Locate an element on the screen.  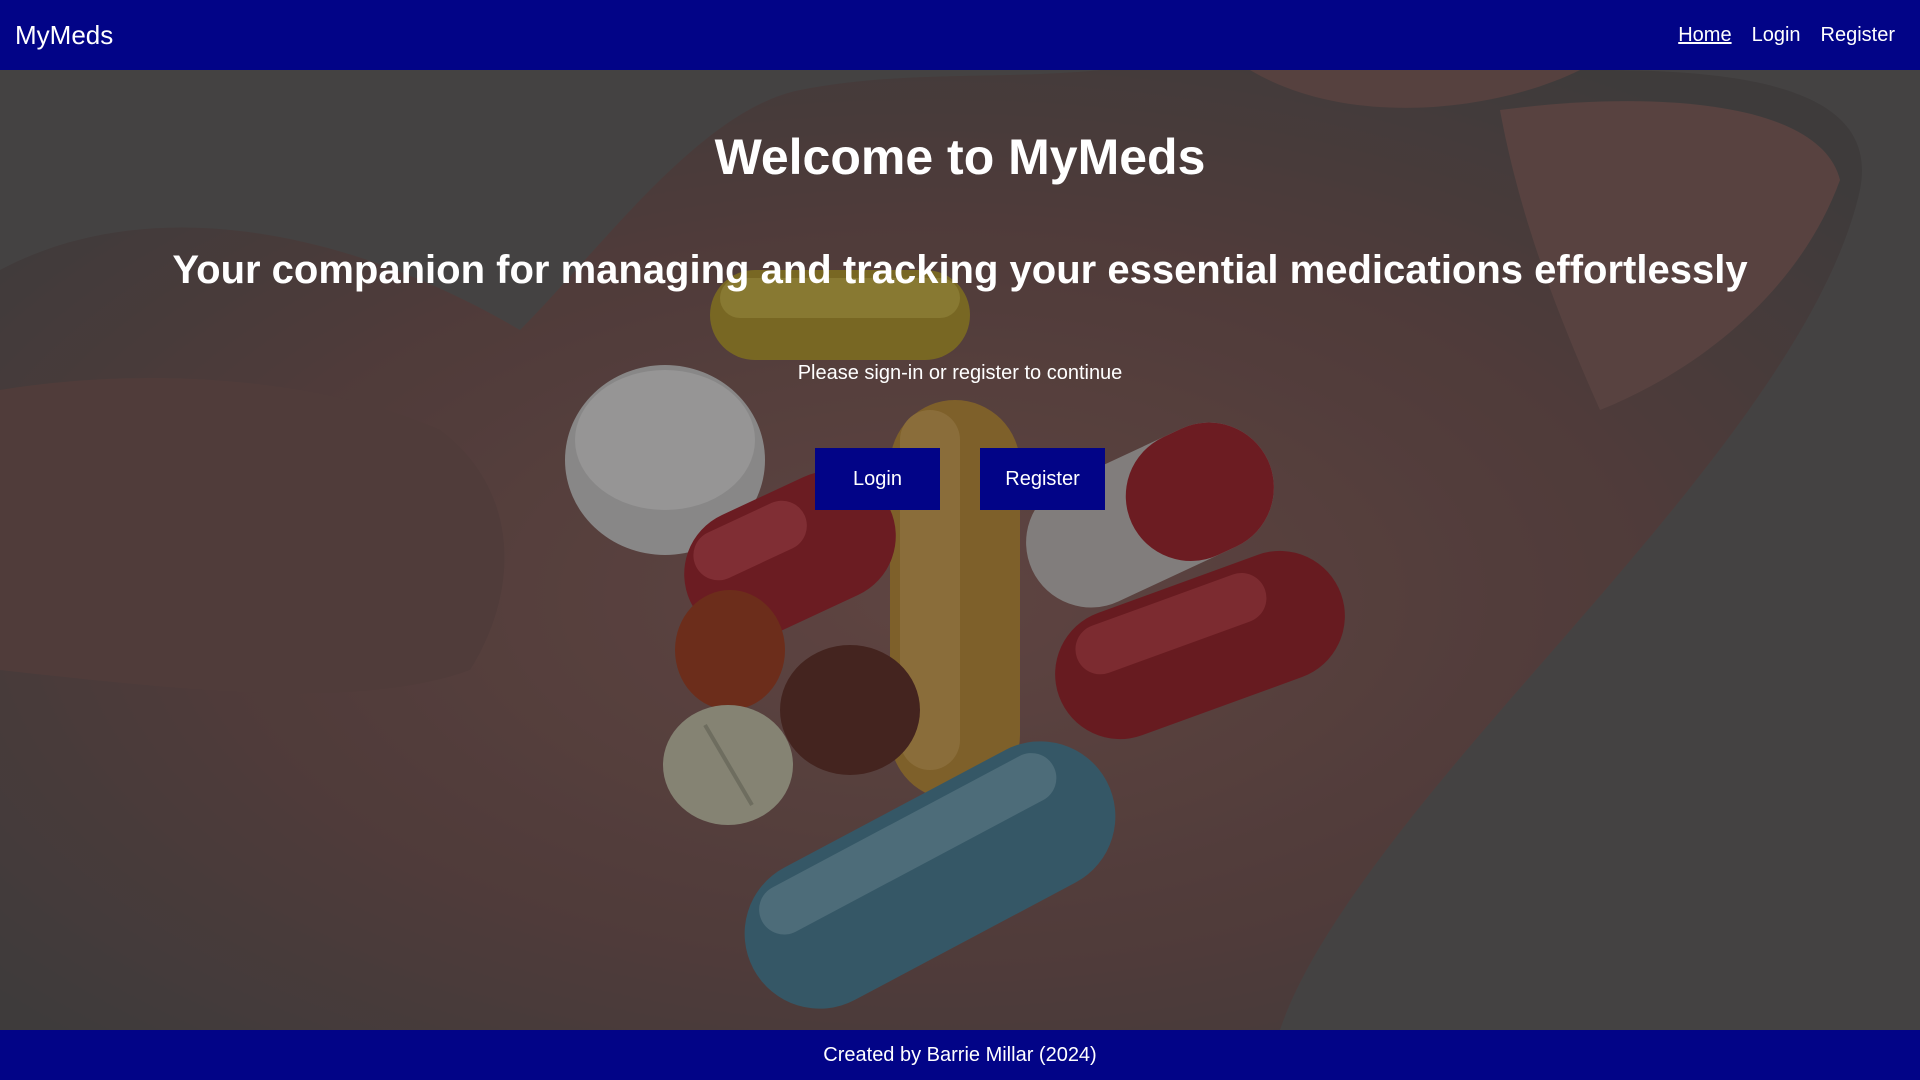
nav-links: Home Login Register is located at coordinates (1786, 35).